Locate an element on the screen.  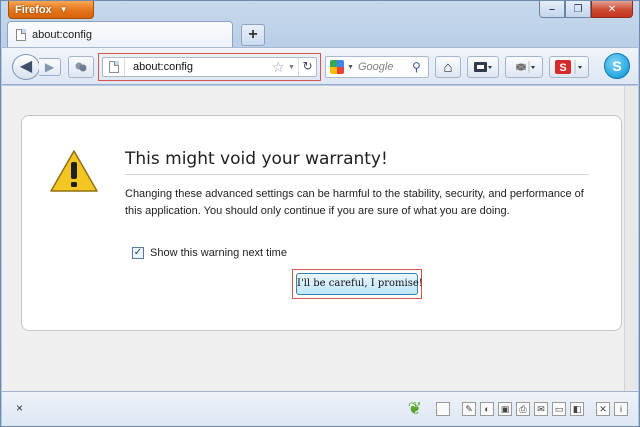
site-identity-button is located at coordinates (114, 67).